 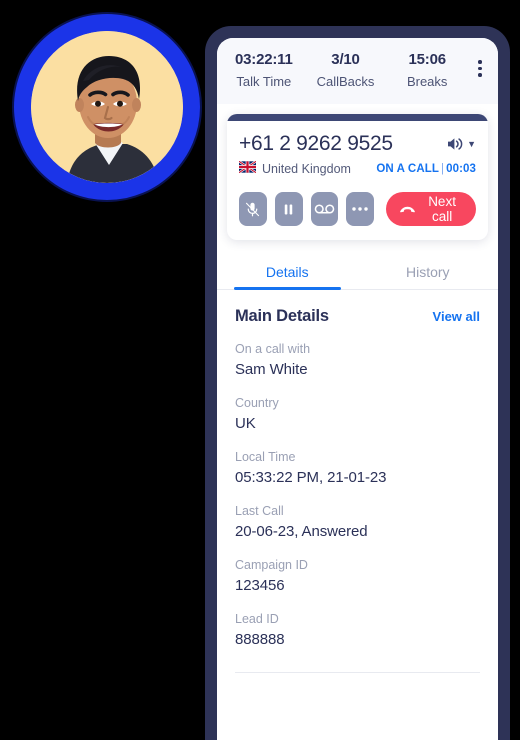 I want to click on call-status-badge: ON A CALL | 00:03, so click(x=426, y=169).